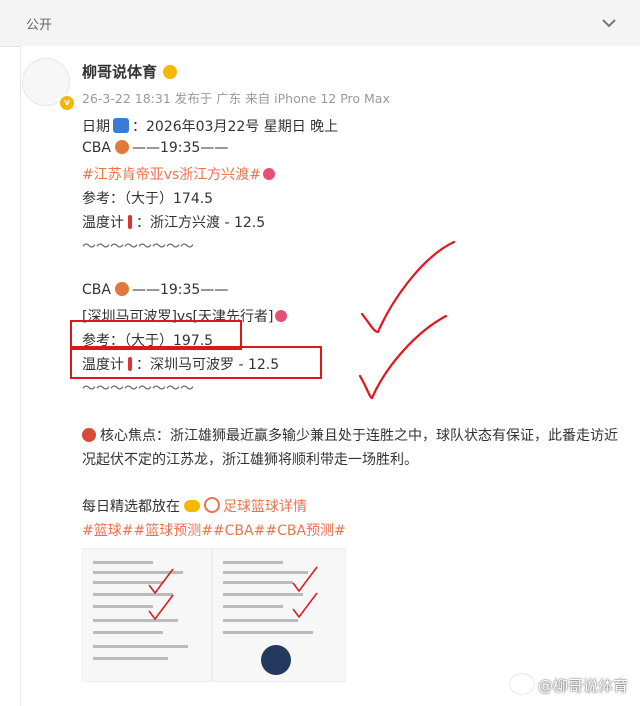 The height and width of the screenshot is (706, 640). What do you see at coordinates (582, 686) in the screenshot?
I see `watermark-text: @柳哥说体育` at bounding box center [582, 686].